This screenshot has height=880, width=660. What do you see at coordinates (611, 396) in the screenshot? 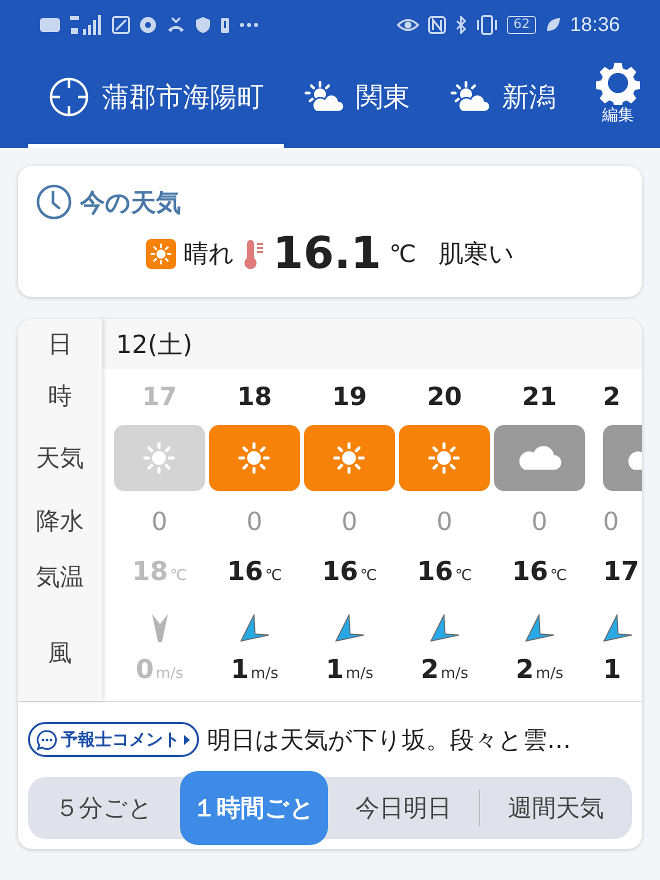
I see `hour-label: 2` at bounding box center [611, 396].